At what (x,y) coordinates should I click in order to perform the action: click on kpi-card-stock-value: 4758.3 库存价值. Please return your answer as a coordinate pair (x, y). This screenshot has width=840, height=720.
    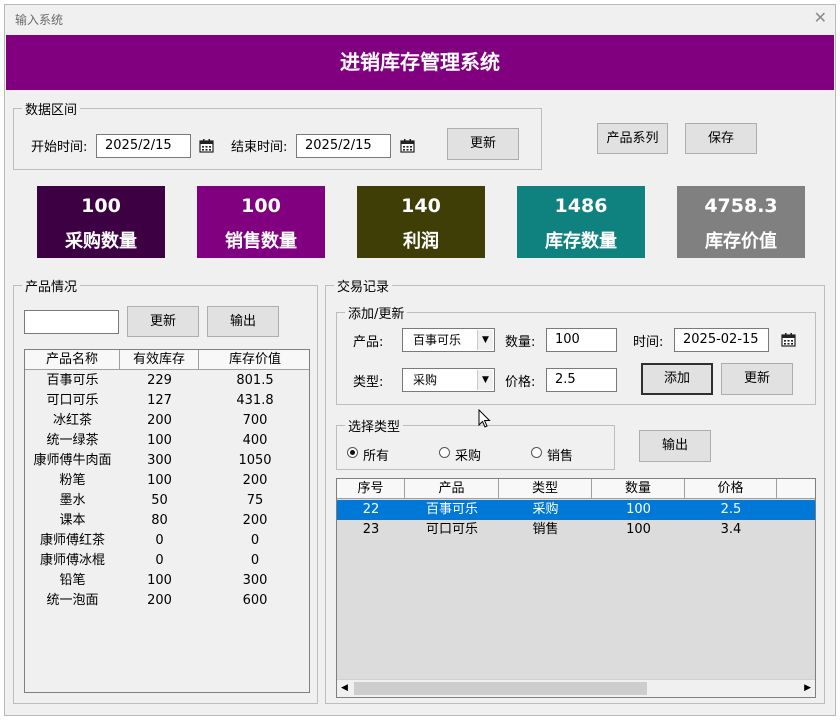
    Looking at the image, I should click on (741, 222).